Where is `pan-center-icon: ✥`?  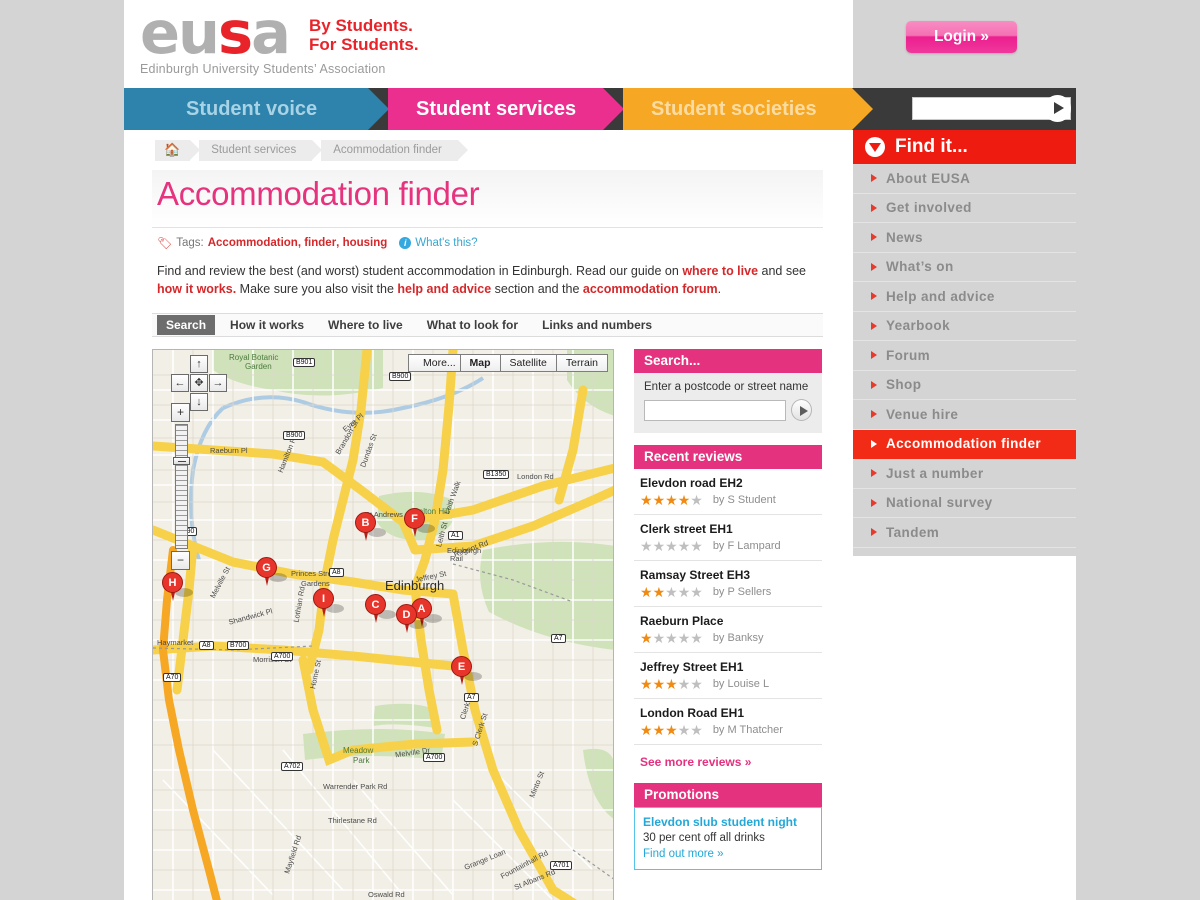 pan-center-icon: ✥ is located at coordinates (199, 383).